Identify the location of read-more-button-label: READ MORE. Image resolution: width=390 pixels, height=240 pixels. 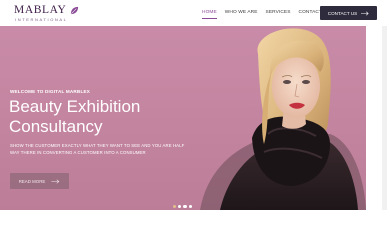
(32, 181).